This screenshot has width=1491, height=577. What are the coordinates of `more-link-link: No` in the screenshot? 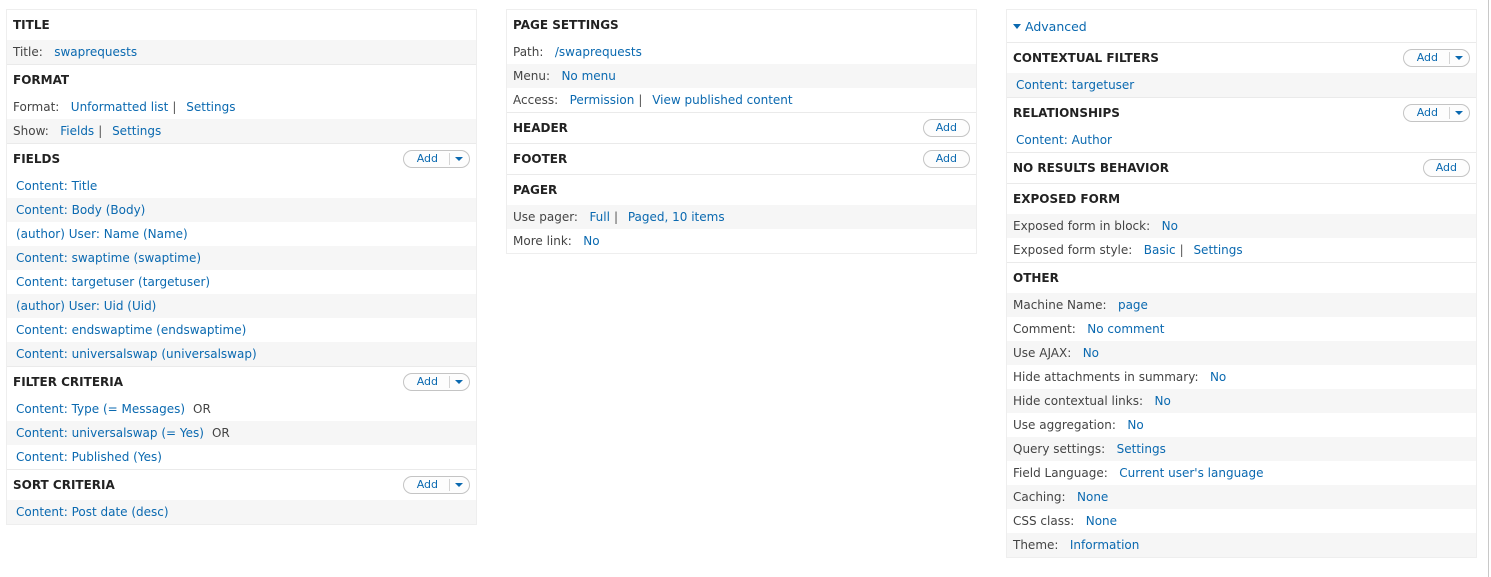 It's located at (591, 241).